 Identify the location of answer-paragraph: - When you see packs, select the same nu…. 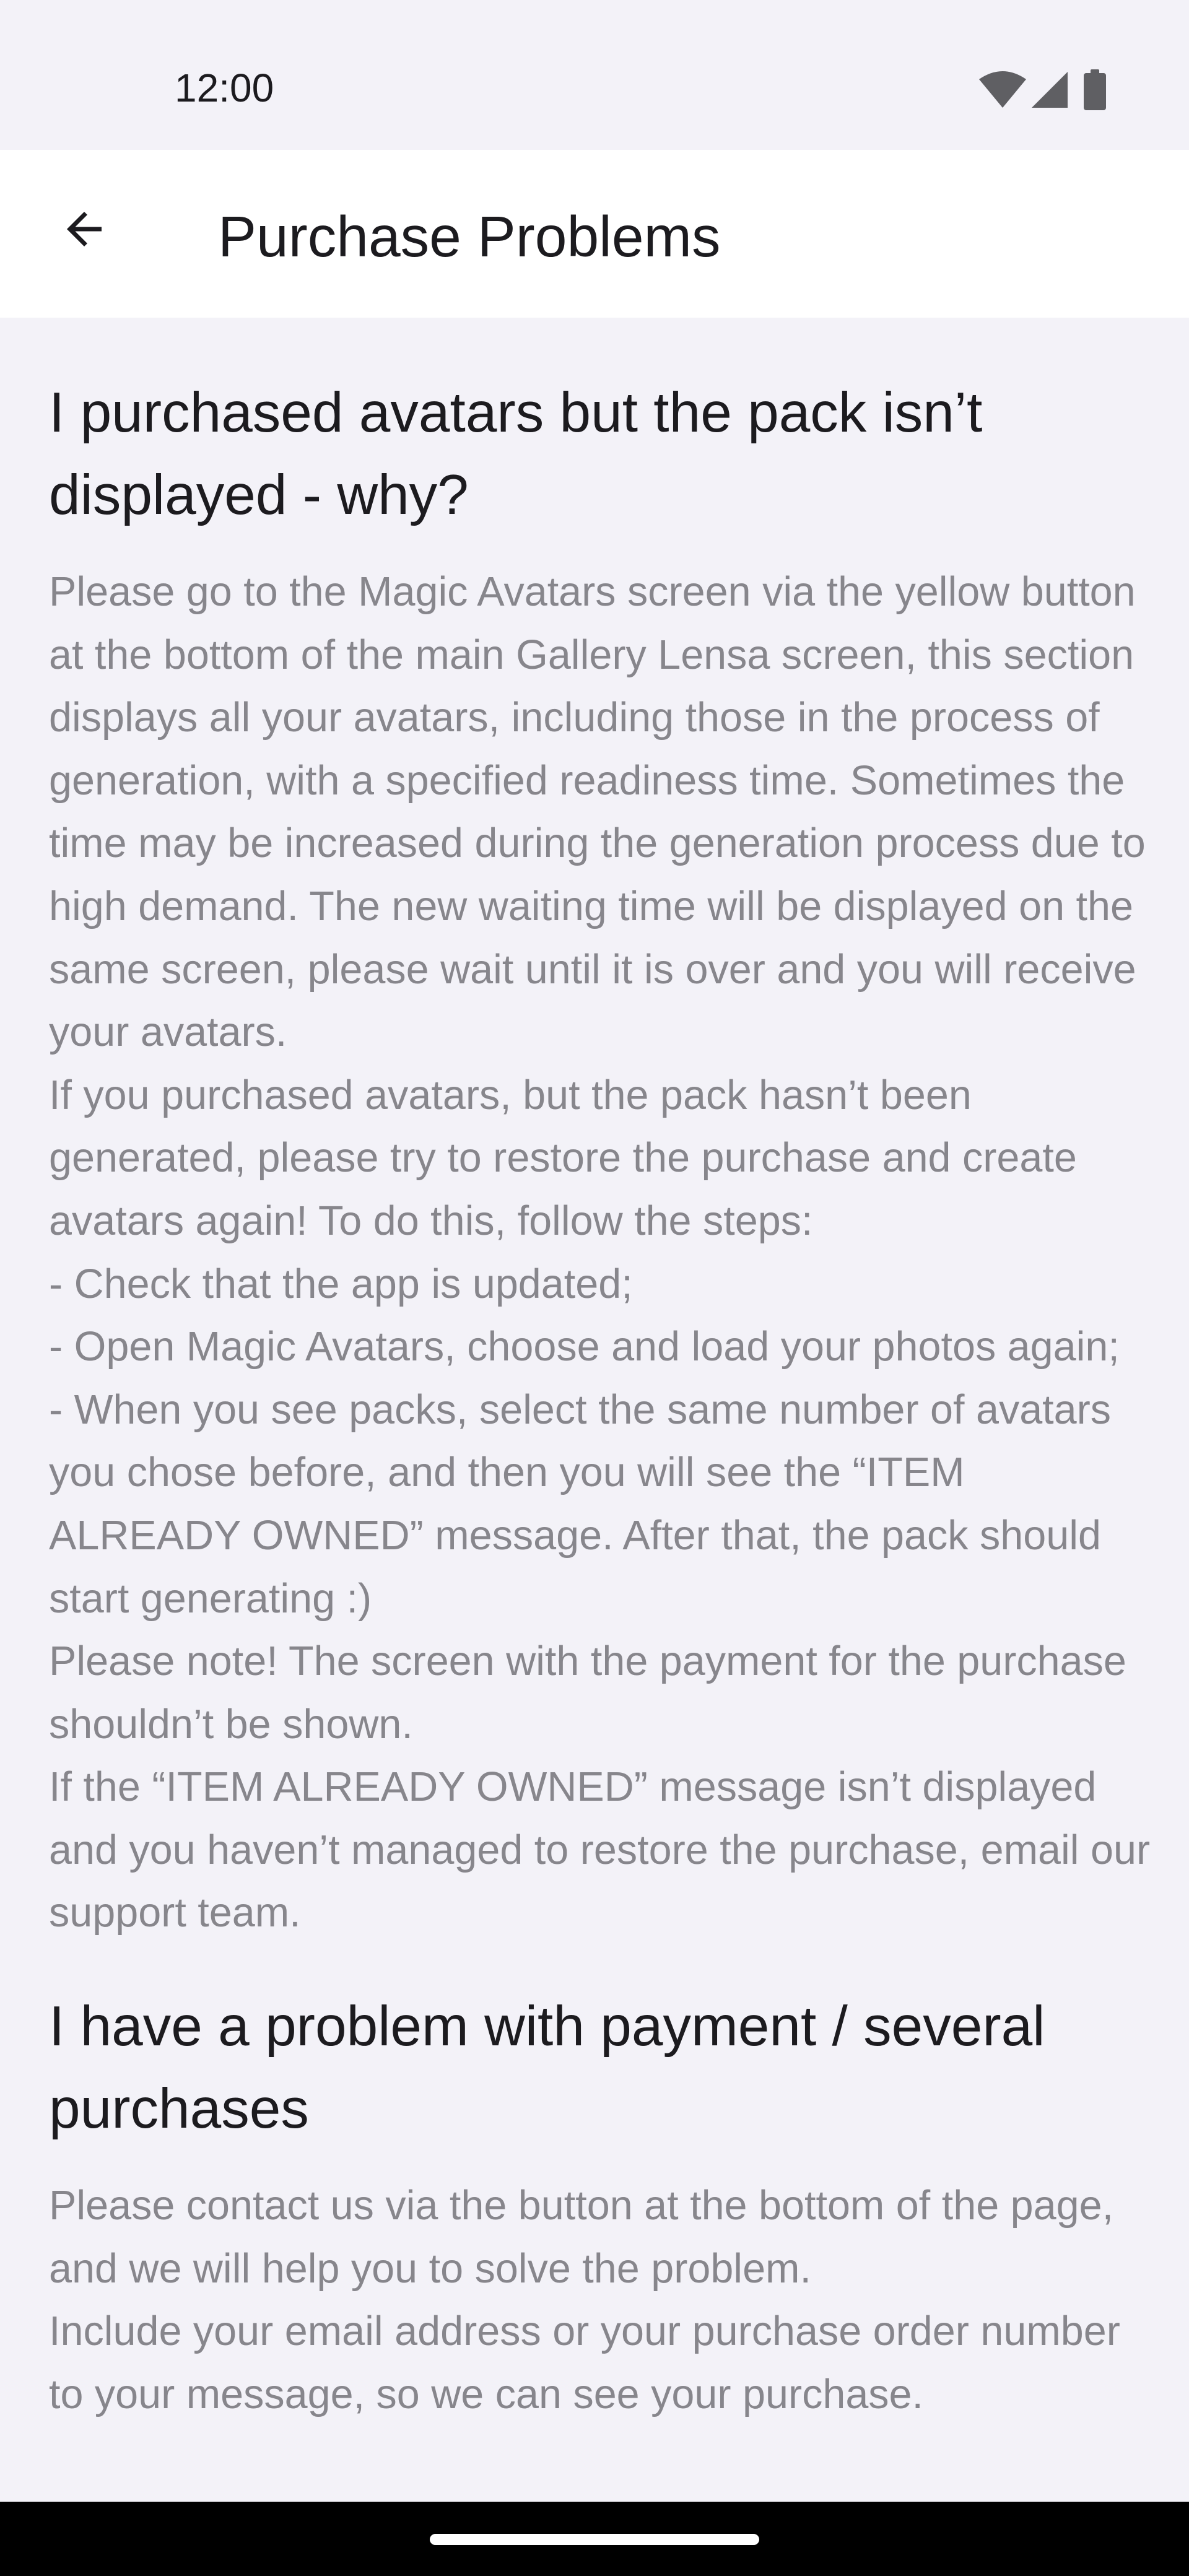
(580, 1504).